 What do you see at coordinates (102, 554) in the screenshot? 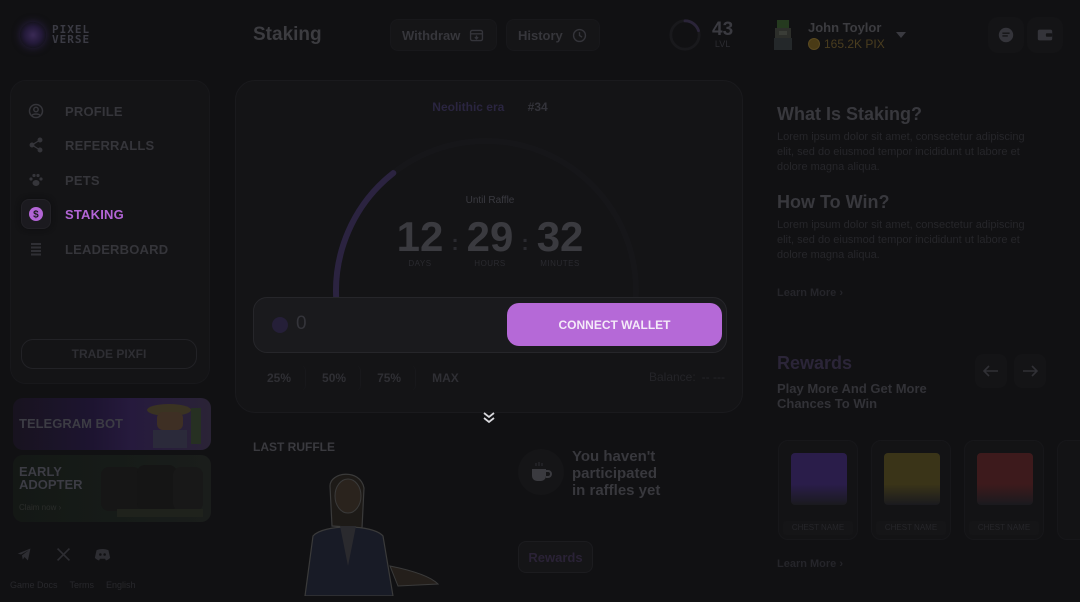
I see `discord-icon` at bounding box center [102, 554].